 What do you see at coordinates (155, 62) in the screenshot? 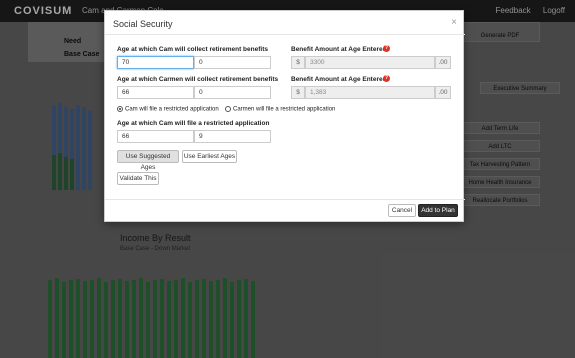
I see `cam-age-years-input: 70` at bounding box center [155, 62].